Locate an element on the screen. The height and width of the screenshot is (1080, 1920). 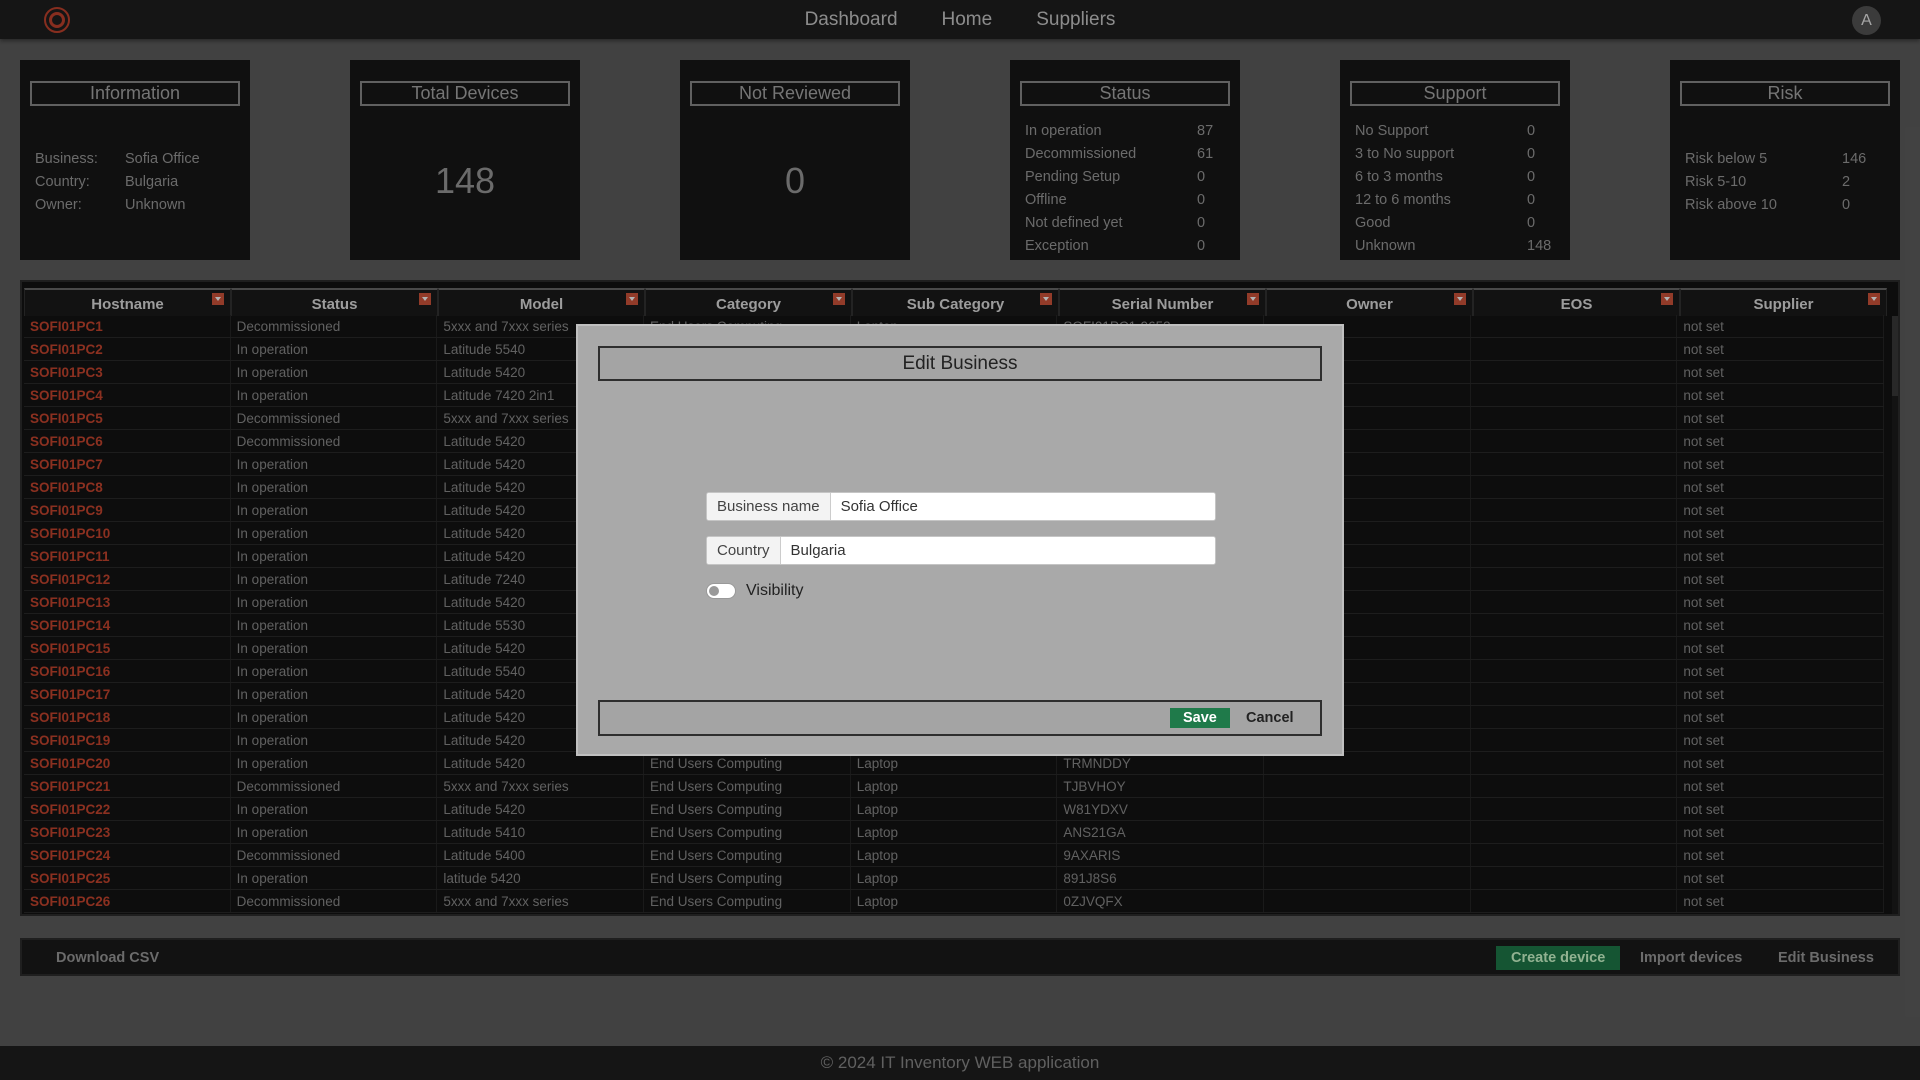
visibility-label: Visibility is located at coordinates (775, 590).